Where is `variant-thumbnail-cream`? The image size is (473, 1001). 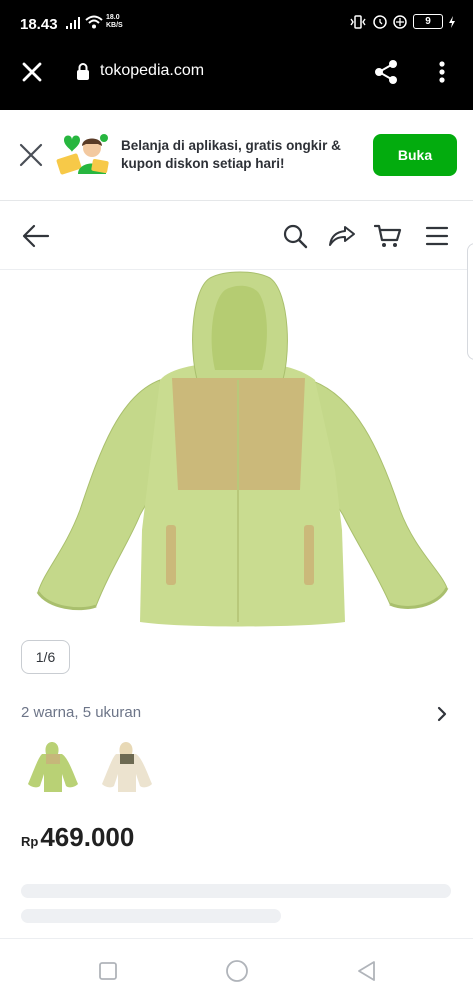
variant-thumbnail-cream is located at coordinates (126, 768).